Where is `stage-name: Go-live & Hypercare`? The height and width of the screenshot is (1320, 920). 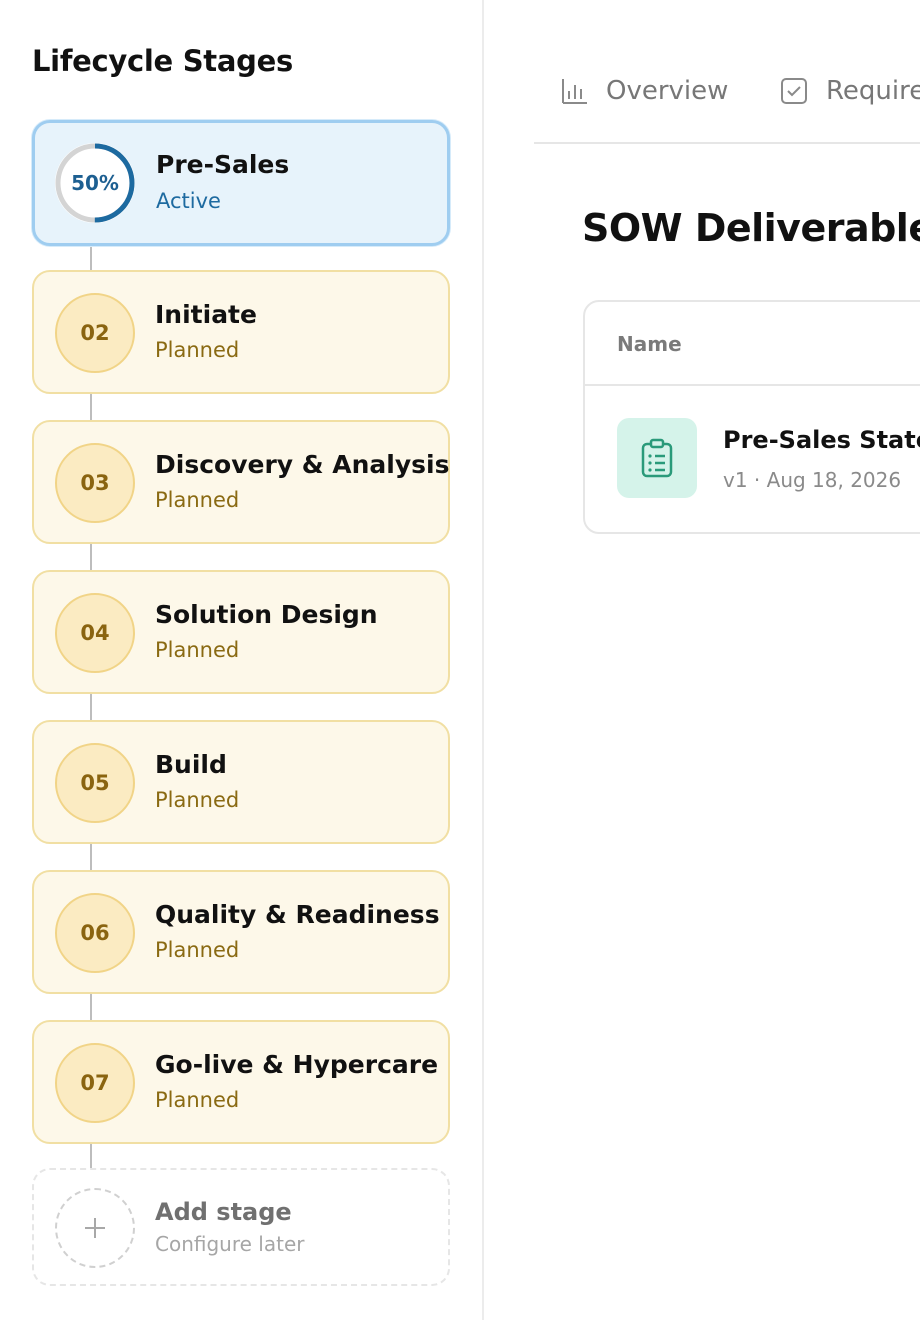 stage-name: Go-live & Hypercare is located at coordinates (297, 1064).